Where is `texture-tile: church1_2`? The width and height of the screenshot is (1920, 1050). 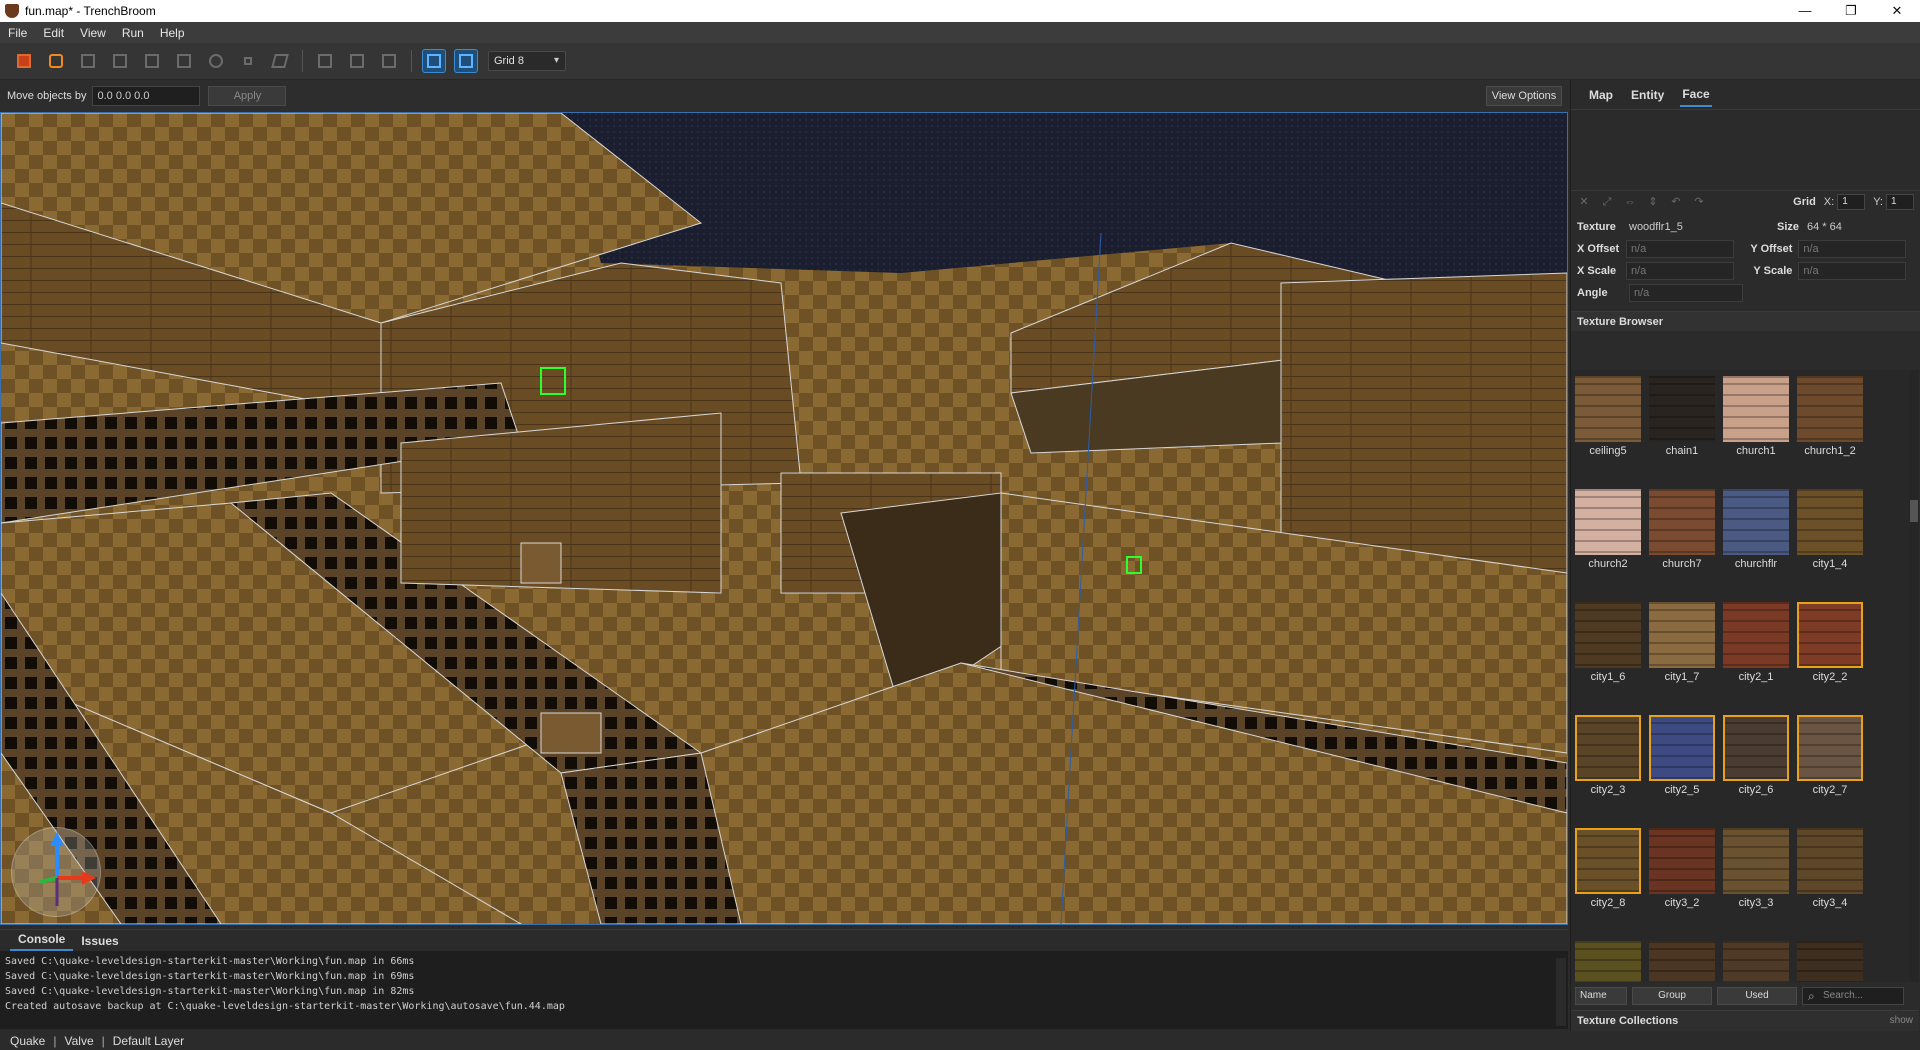 texture-tile: church1_2 is located at coordinates (1830, 416).